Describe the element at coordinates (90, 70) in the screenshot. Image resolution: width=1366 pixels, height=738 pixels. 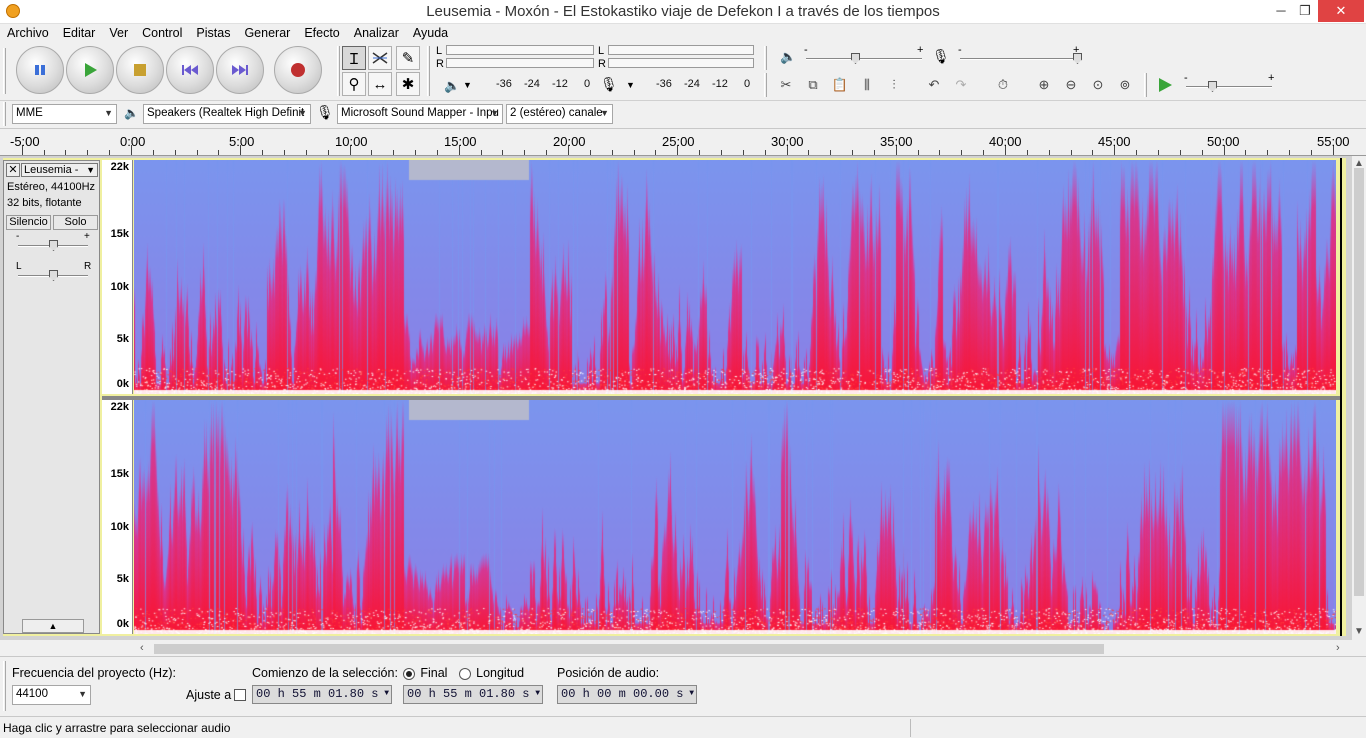
I see `play-button` at that location.